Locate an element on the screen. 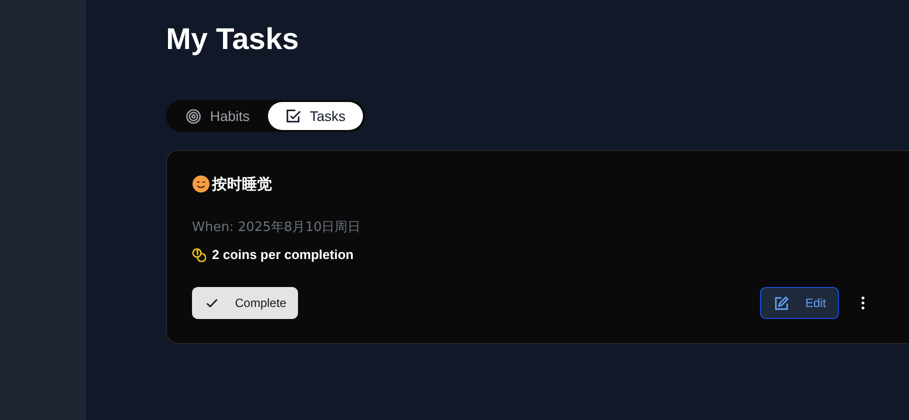 The image size is (909, 420). reward-text: 2 coins per completion is located at coordinates (283, 255).